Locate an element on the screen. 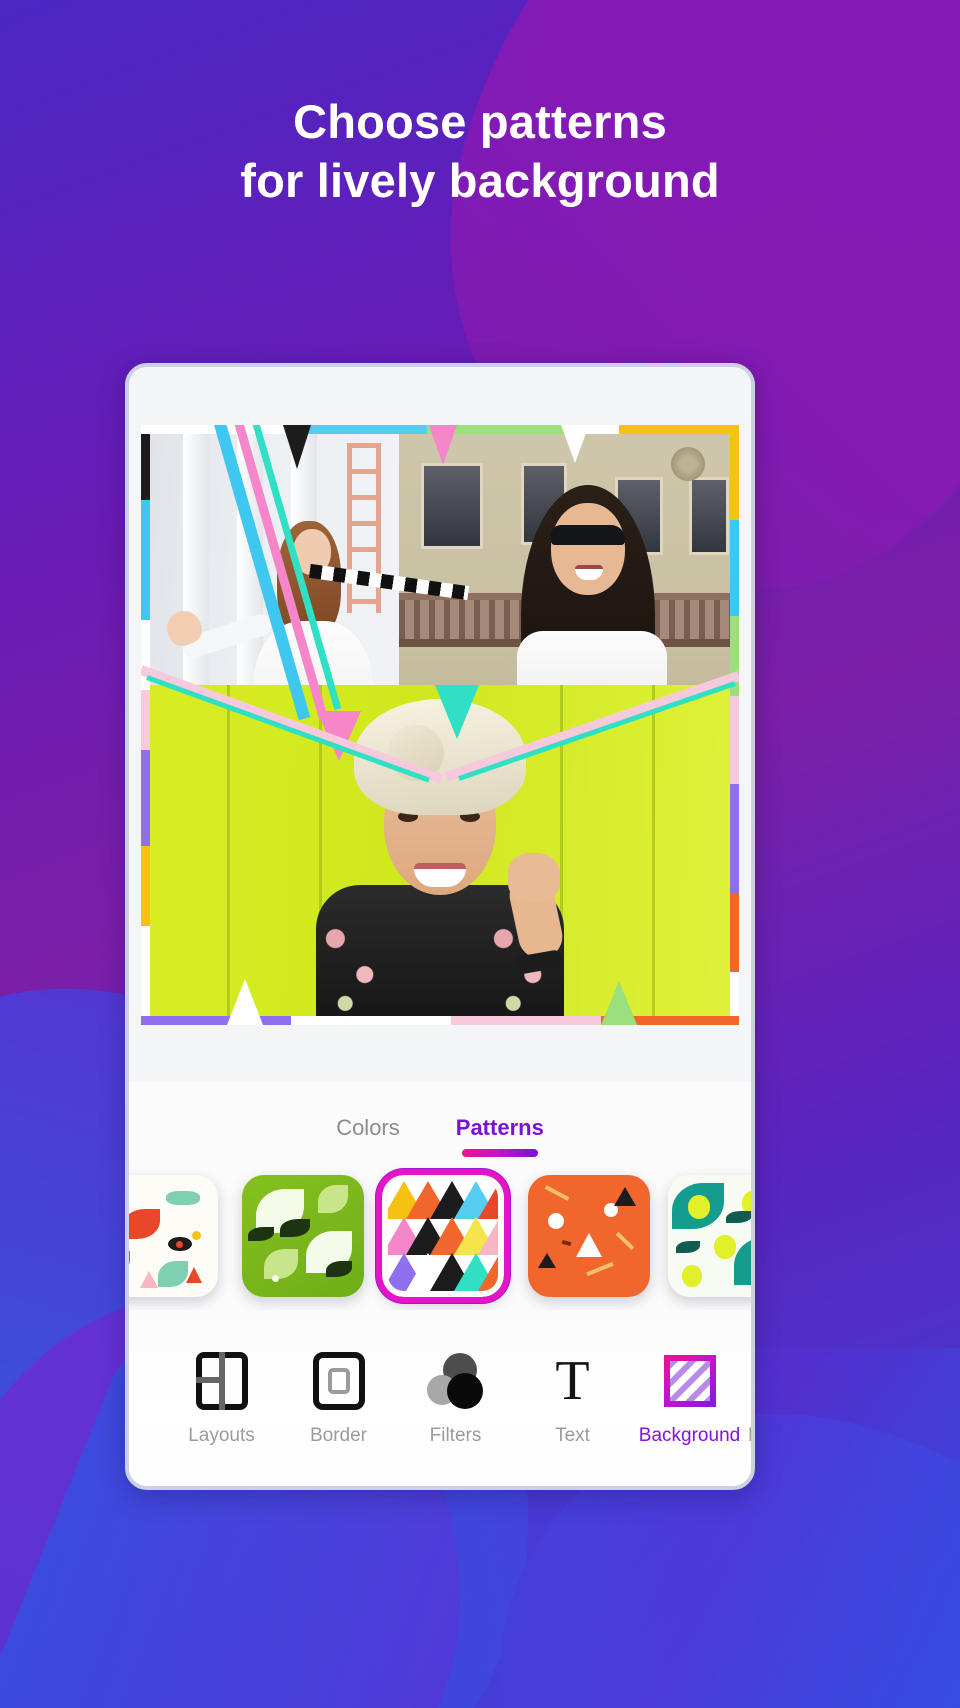  nav-item-layouts: Layouts is located at coordinates (221, 1398).